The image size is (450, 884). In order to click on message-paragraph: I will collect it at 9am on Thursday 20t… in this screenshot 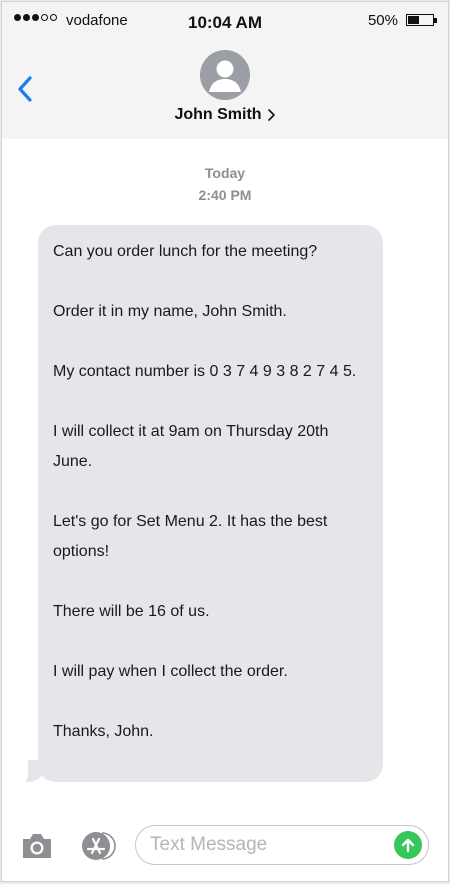, I will do `click(191, 446)`.